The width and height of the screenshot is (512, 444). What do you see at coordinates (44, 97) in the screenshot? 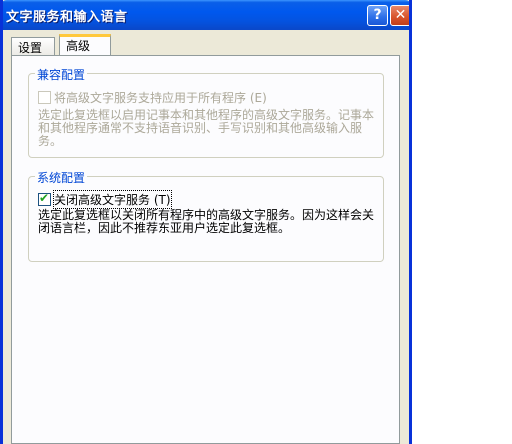
I see `apply-all-programs-checkbox` at bounding box center [44, 97].